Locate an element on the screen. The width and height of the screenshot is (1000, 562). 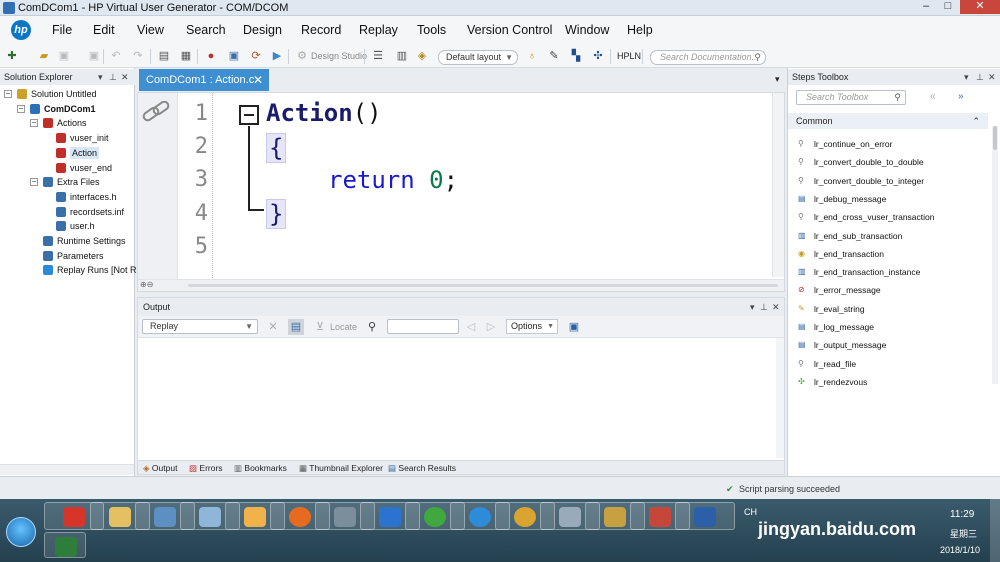
menu-tools: Tools is located at coordinates (431, 30).